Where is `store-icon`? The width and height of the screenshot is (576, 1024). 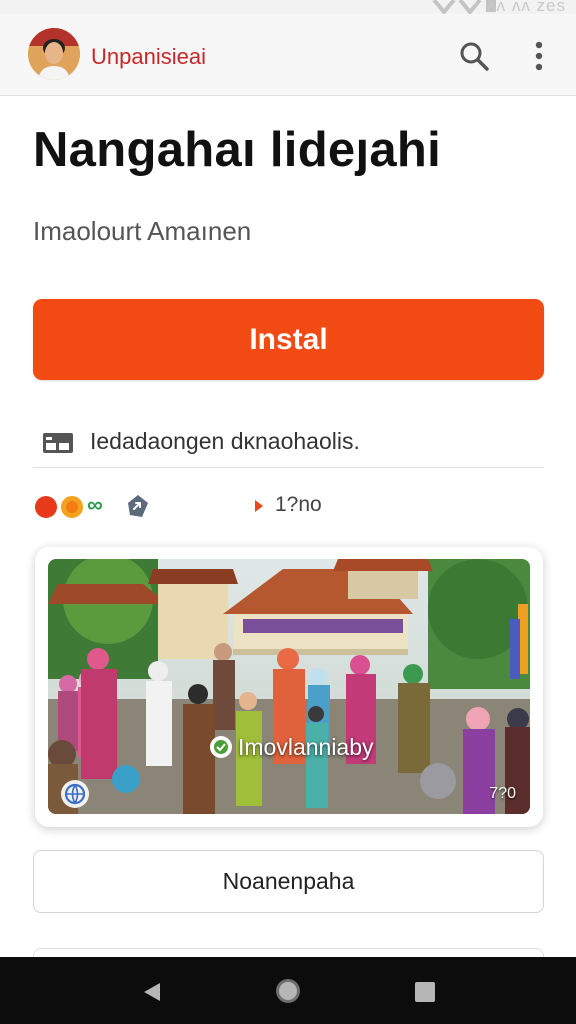
store-icon is located at coordinates (58, 443).